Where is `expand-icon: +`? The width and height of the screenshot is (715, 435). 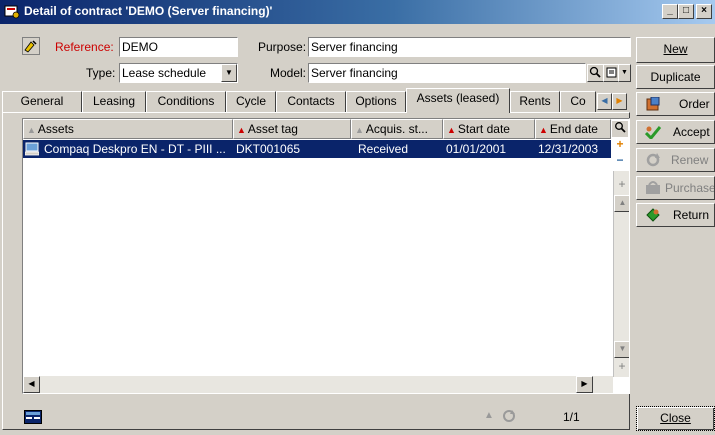 expand-icon: + is located at coordinates (621, 185).